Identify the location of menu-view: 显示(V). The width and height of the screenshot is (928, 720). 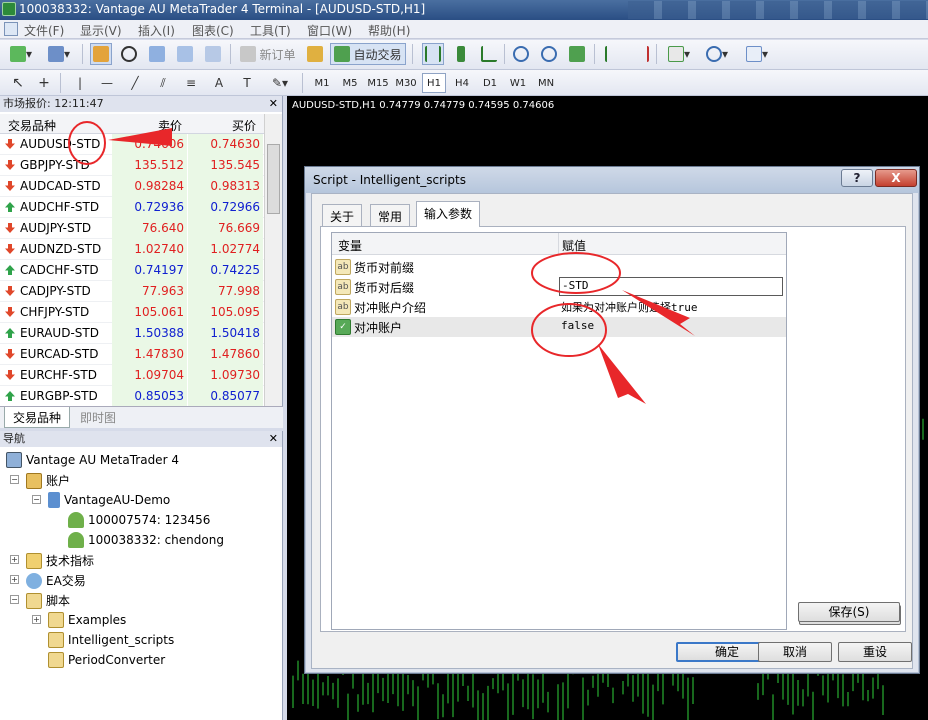
(101, 30).